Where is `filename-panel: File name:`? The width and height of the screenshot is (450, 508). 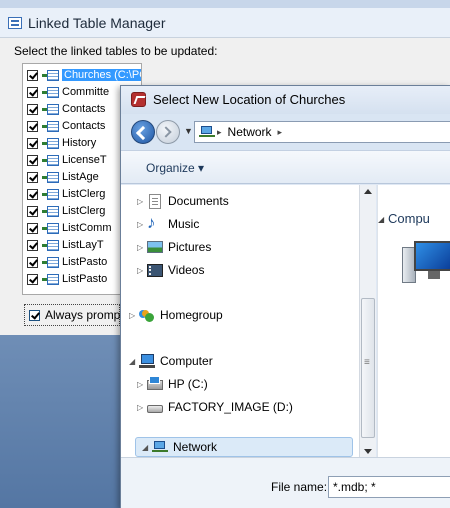
filename-panel: File name: is located at coordinates (285, 483).